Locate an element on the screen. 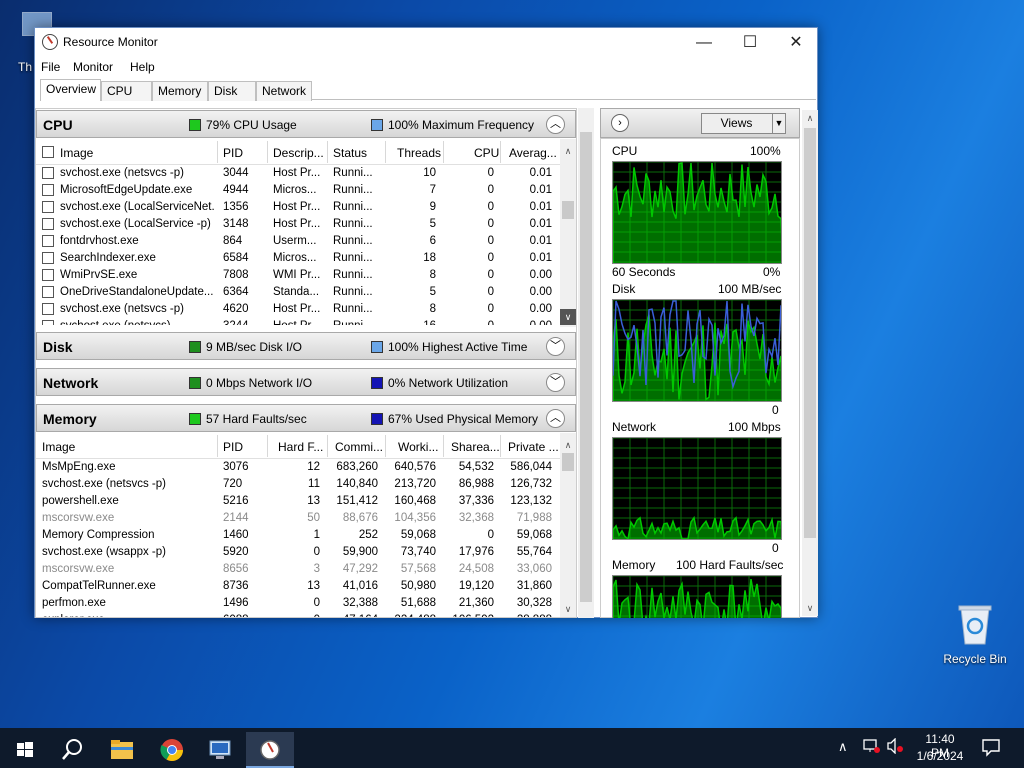  mem-col-image: Image is located at coordinates (58, 447).